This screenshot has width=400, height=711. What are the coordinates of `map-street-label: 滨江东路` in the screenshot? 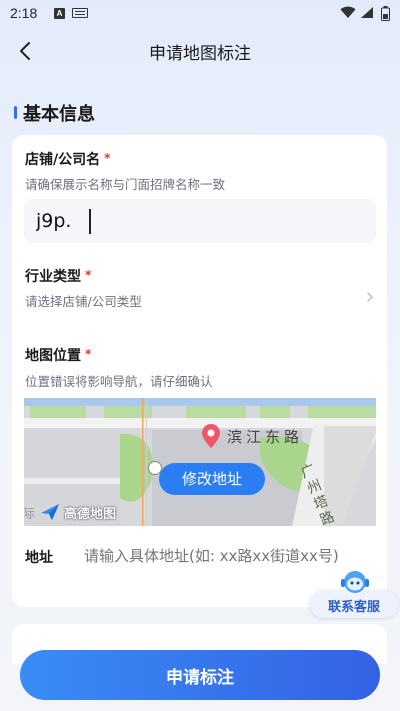 It's located at (265, 437).